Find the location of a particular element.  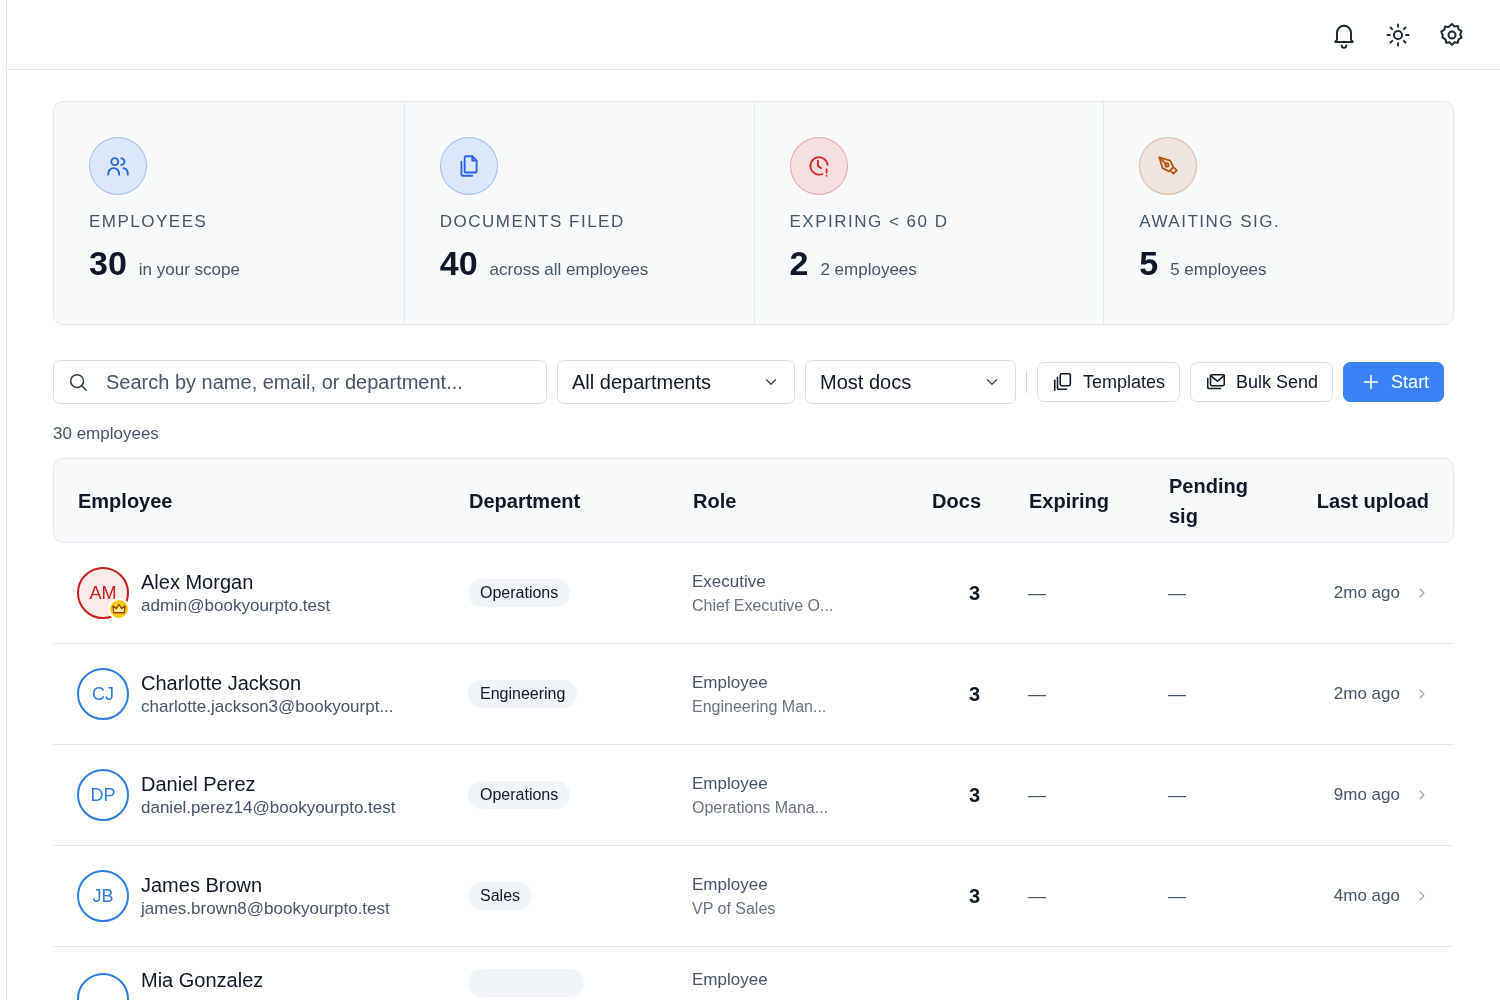

department-tag: Engineering is located at coordinates (523, 694).